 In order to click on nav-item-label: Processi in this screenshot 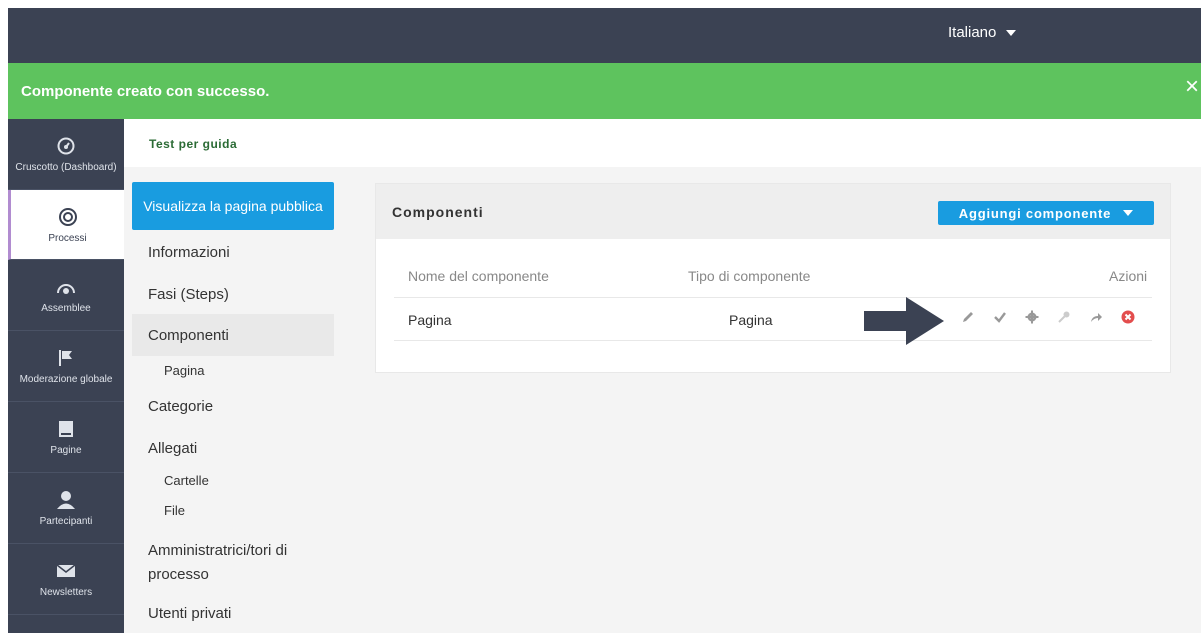, I will do `click(67, 238)`.